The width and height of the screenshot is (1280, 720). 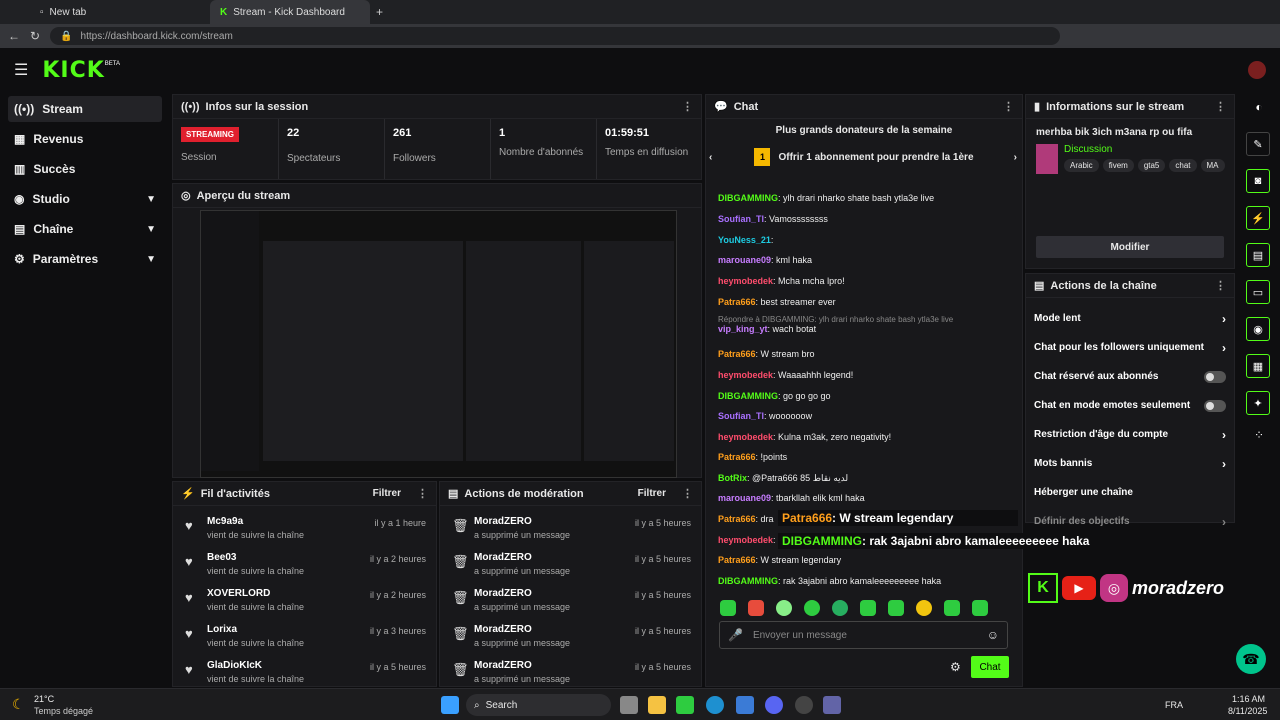 I want to click on avatar, so click(x=1257, y=70).